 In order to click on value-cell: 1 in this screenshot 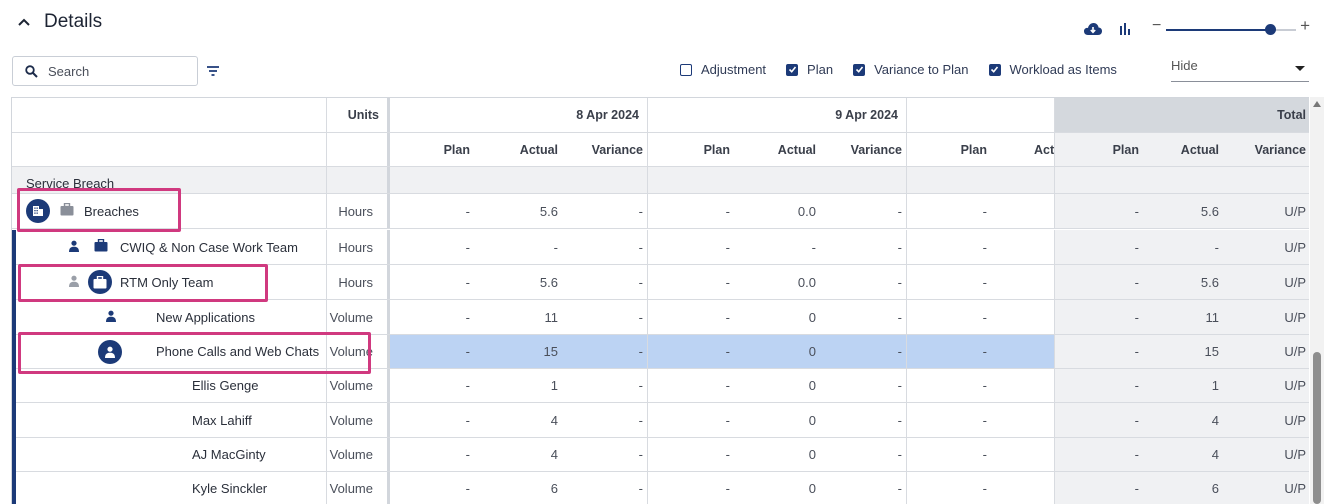, I will do `click(554, 385)`.